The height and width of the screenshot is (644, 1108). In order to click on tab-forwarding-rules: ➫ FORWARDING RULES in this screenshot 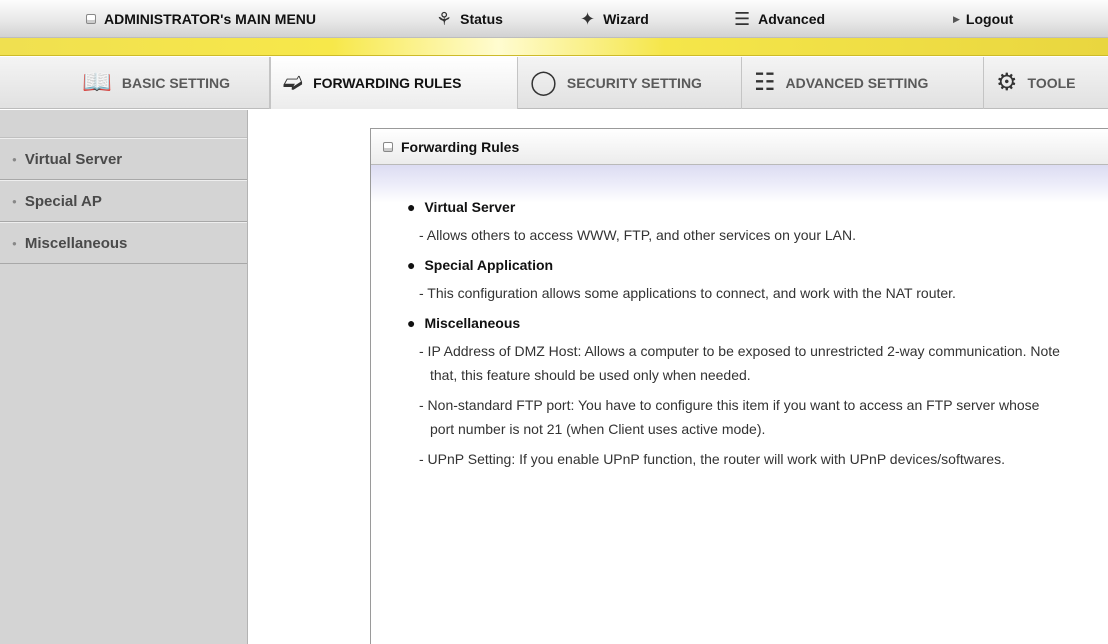, I will do `click(394, 83)`.